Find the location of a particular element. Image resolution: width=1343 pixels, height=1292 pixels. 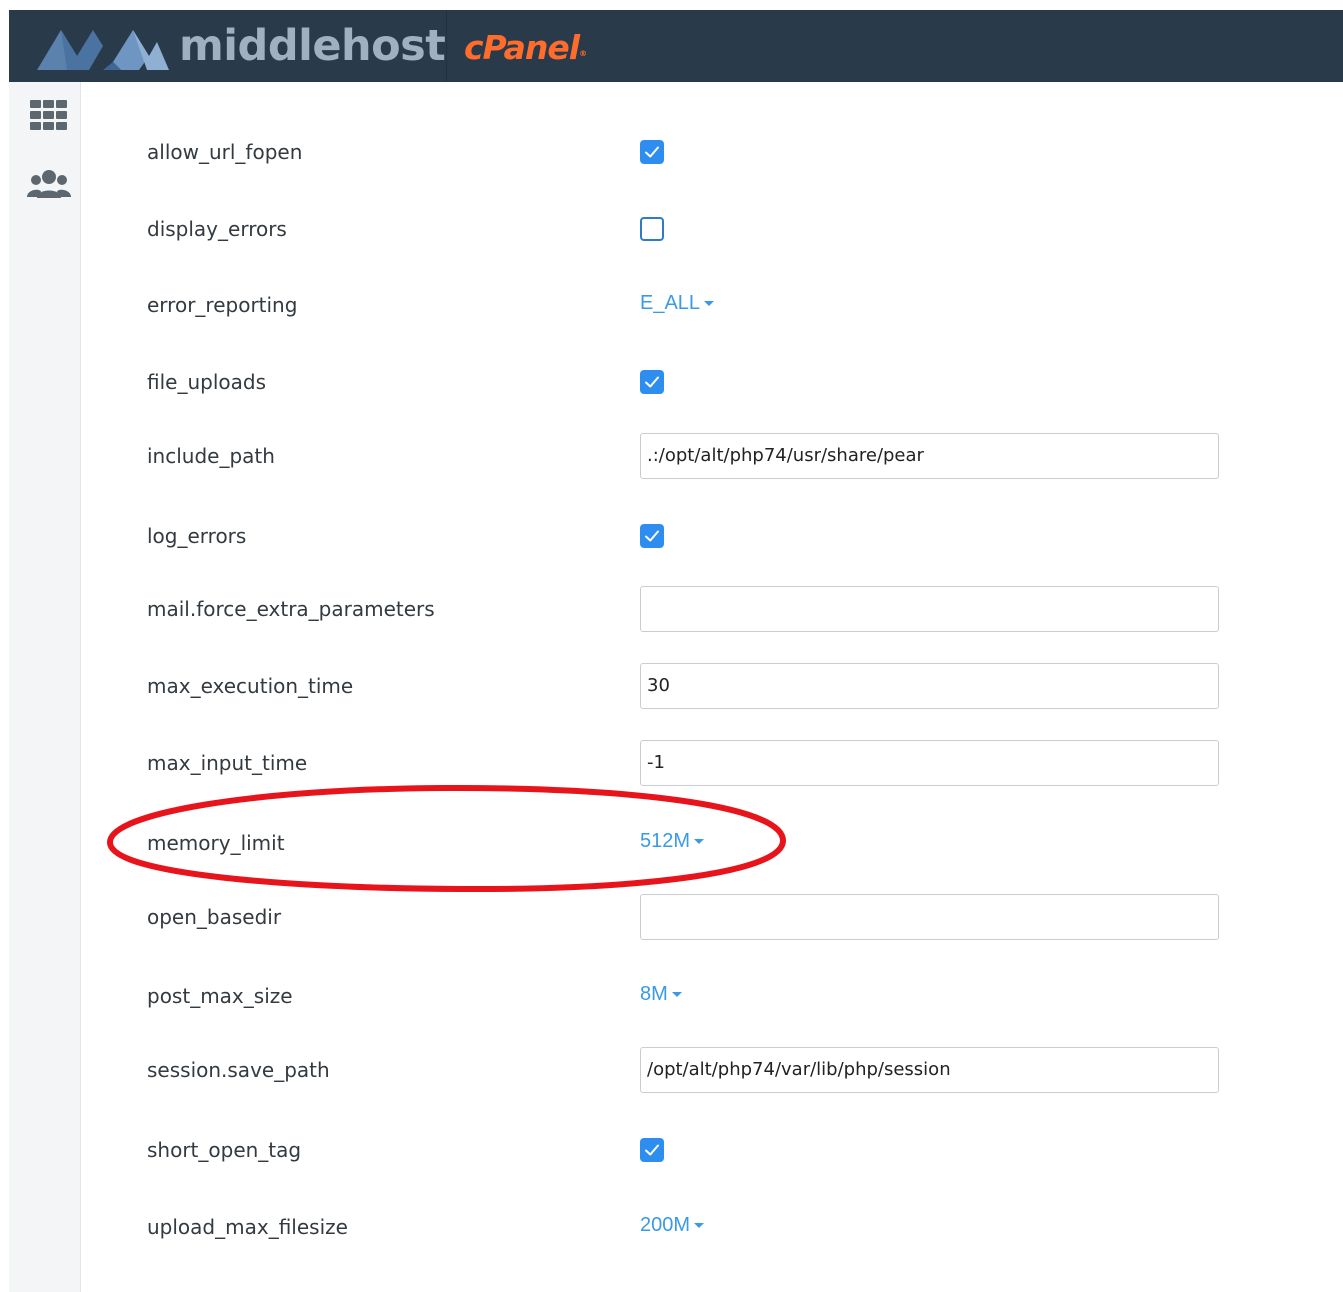

setting-row-max-execution-time: max_execution_time 30 is located at coordinates (712, 686).